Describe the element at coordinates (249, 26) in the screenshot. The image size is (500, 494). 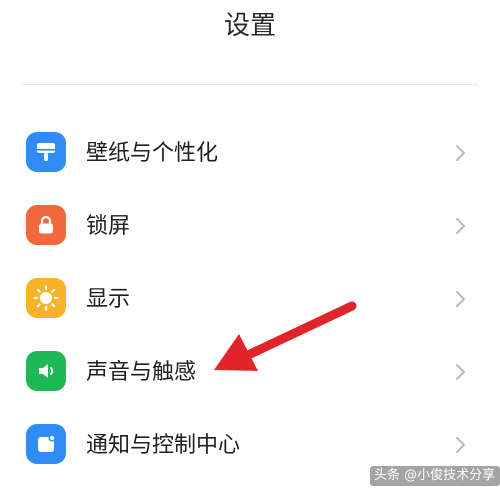
I see `page-title: 设置` at that location.